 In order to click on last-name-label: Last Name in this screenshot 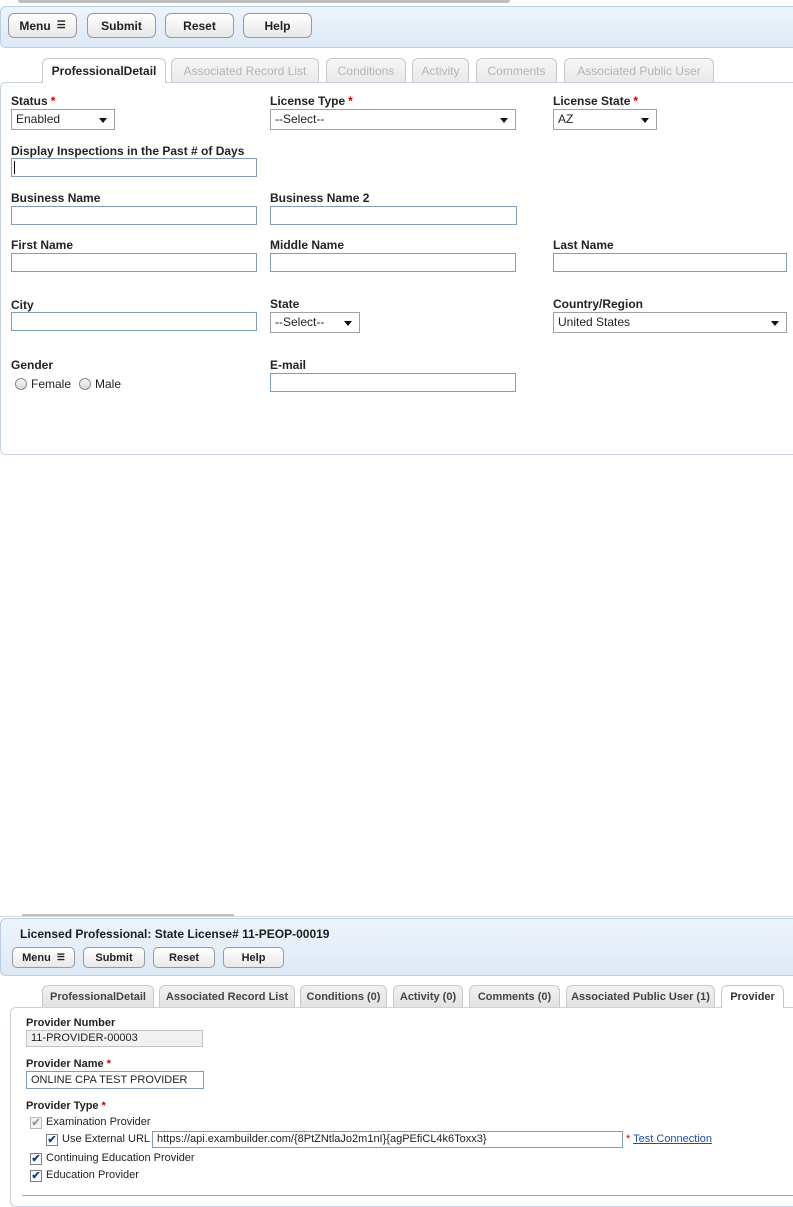, I will do `click(583, 245)`.